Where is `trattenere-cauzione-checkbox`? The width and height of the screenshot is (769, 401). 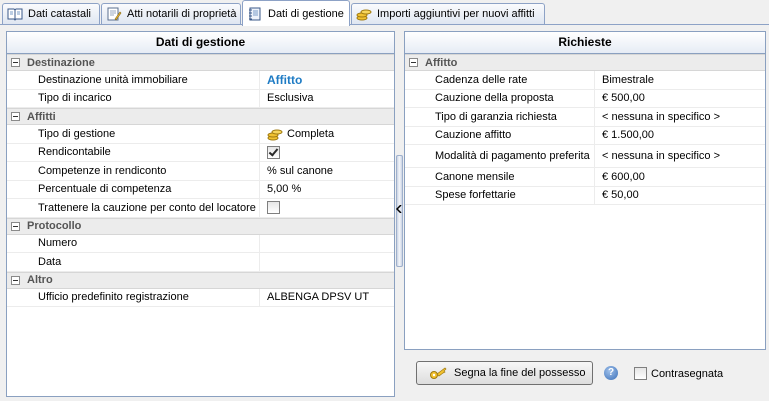
trattenere-cauzione-checkbox is located at coordinates (273, 208).